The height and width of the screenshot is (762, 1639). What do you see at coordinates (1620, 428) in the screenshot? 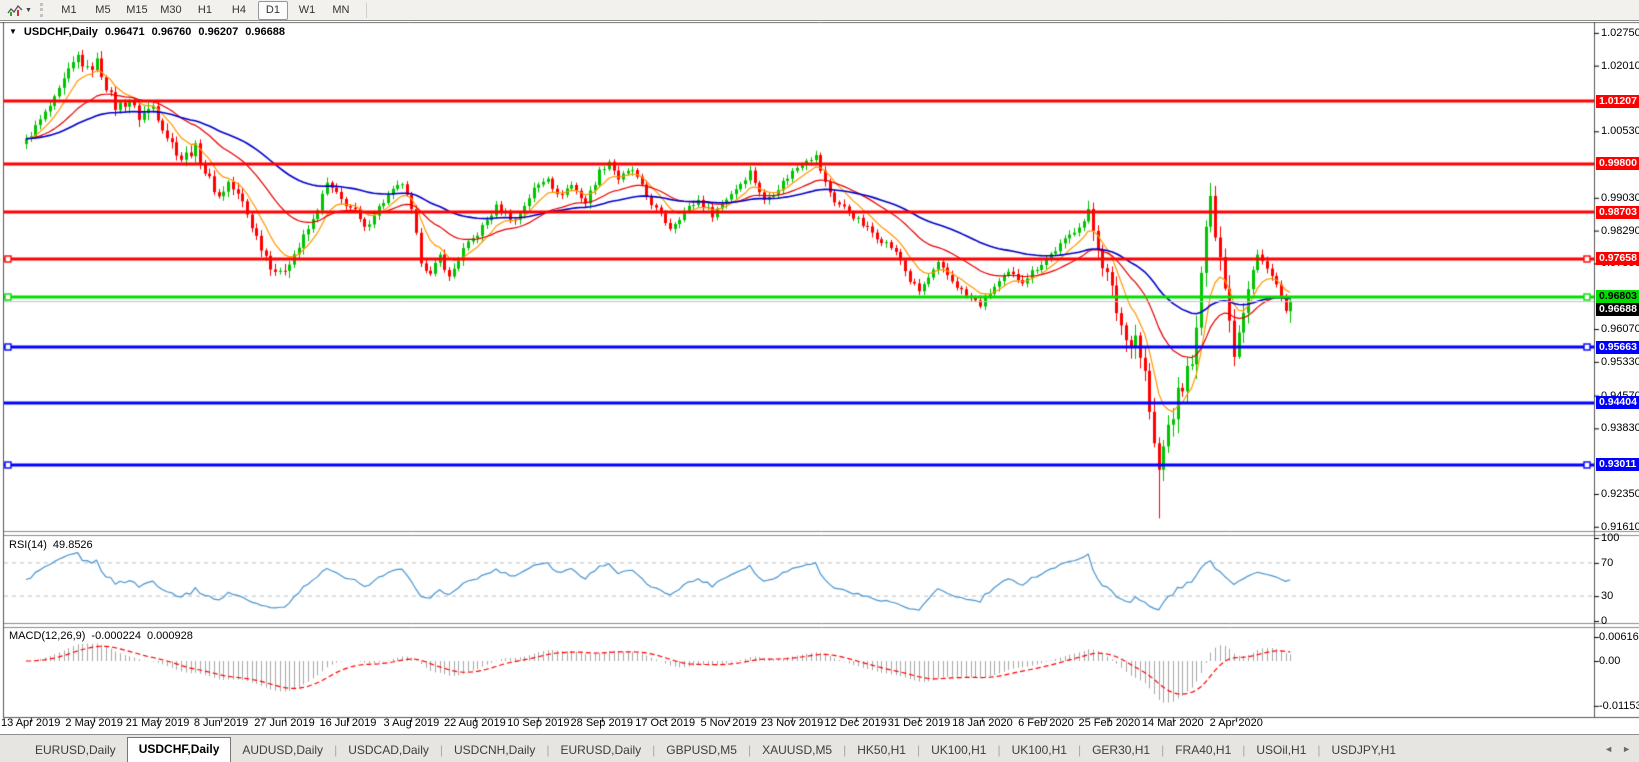
I see `price-axis-tick: 0.93830` at bounding box center [1620, 428].